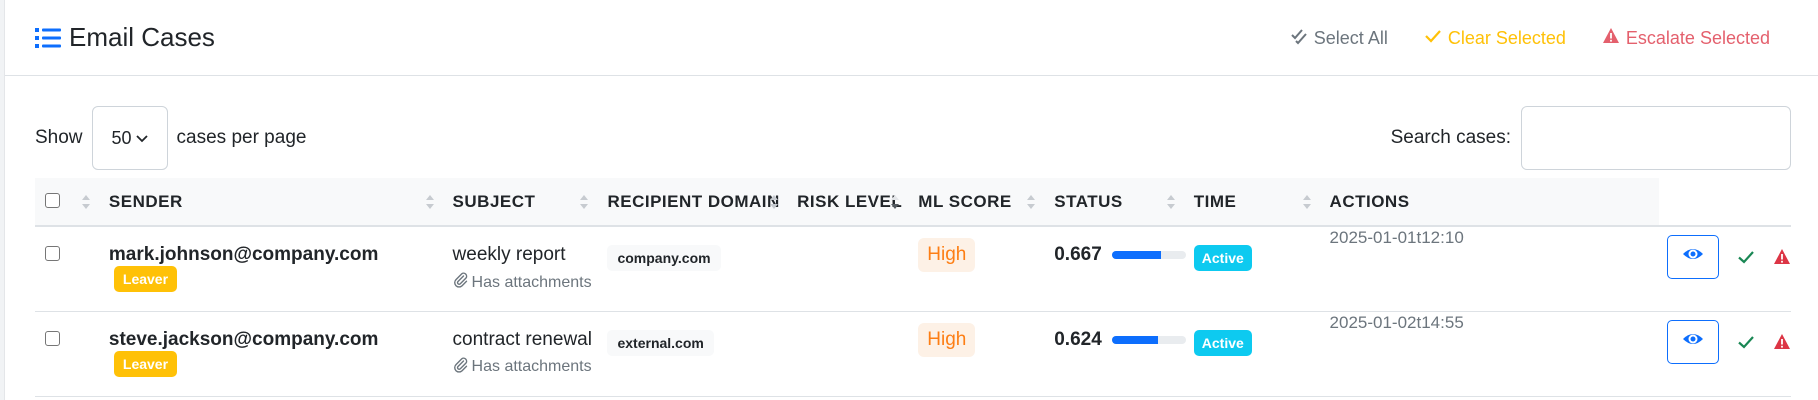 The height and width of the screenshot is (400, 1818). I want to click on column-time: TIME, so click(1254, 202).